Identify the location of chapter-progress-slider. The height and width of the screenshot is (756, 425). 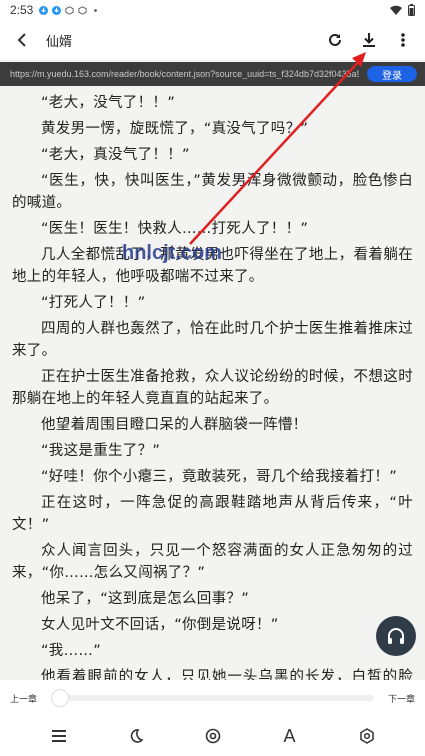
(212, 698).